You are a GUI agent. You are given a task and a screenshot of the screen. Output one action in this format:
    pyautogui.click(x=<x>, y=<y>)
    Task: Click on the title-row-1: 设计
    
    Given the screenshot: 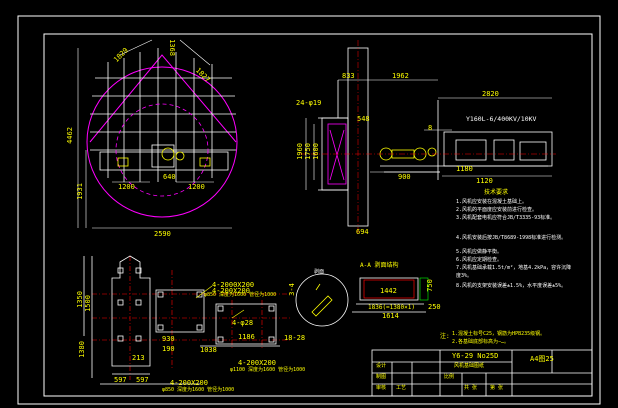 What is the action you would take?
    pyautogui.click(x=381, y=366)
    